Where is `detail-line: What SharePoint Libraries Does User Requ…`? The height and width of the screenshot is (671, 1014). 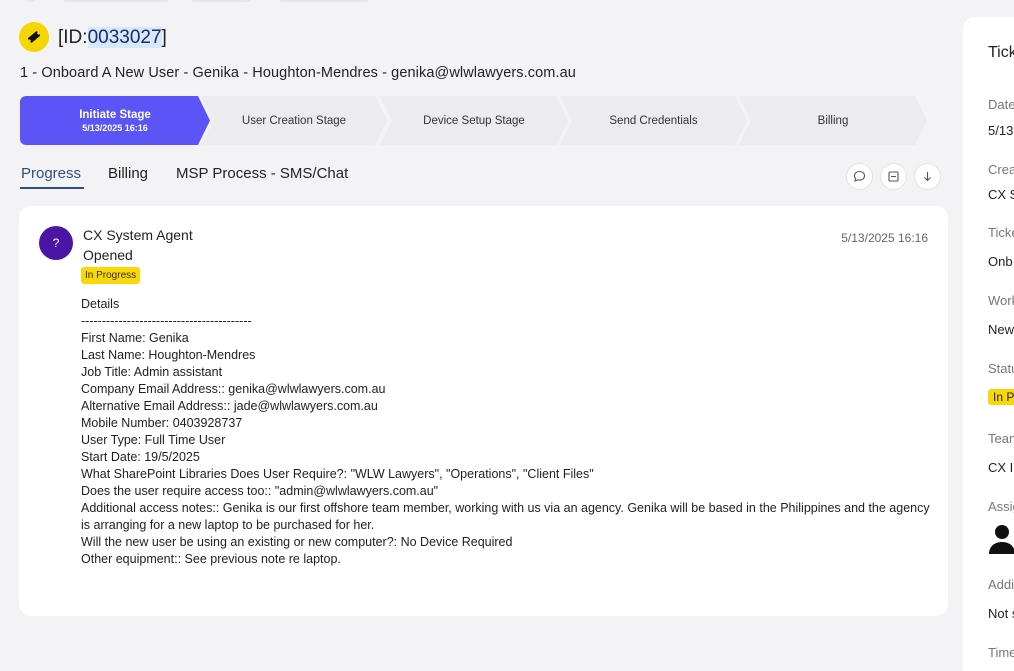 detail-line: What SharePoint Libraries Does User Requ… is located at coordinates (337, 474).